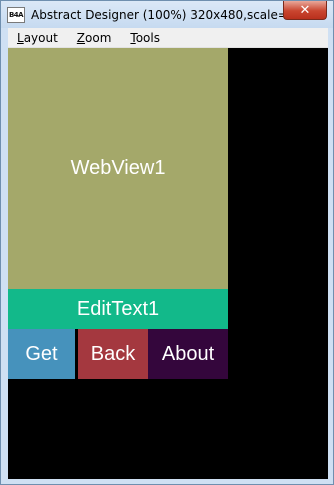 The width and height of the screenshot is (334, 485). I want to click on get-button: Get, so click(41, 354).